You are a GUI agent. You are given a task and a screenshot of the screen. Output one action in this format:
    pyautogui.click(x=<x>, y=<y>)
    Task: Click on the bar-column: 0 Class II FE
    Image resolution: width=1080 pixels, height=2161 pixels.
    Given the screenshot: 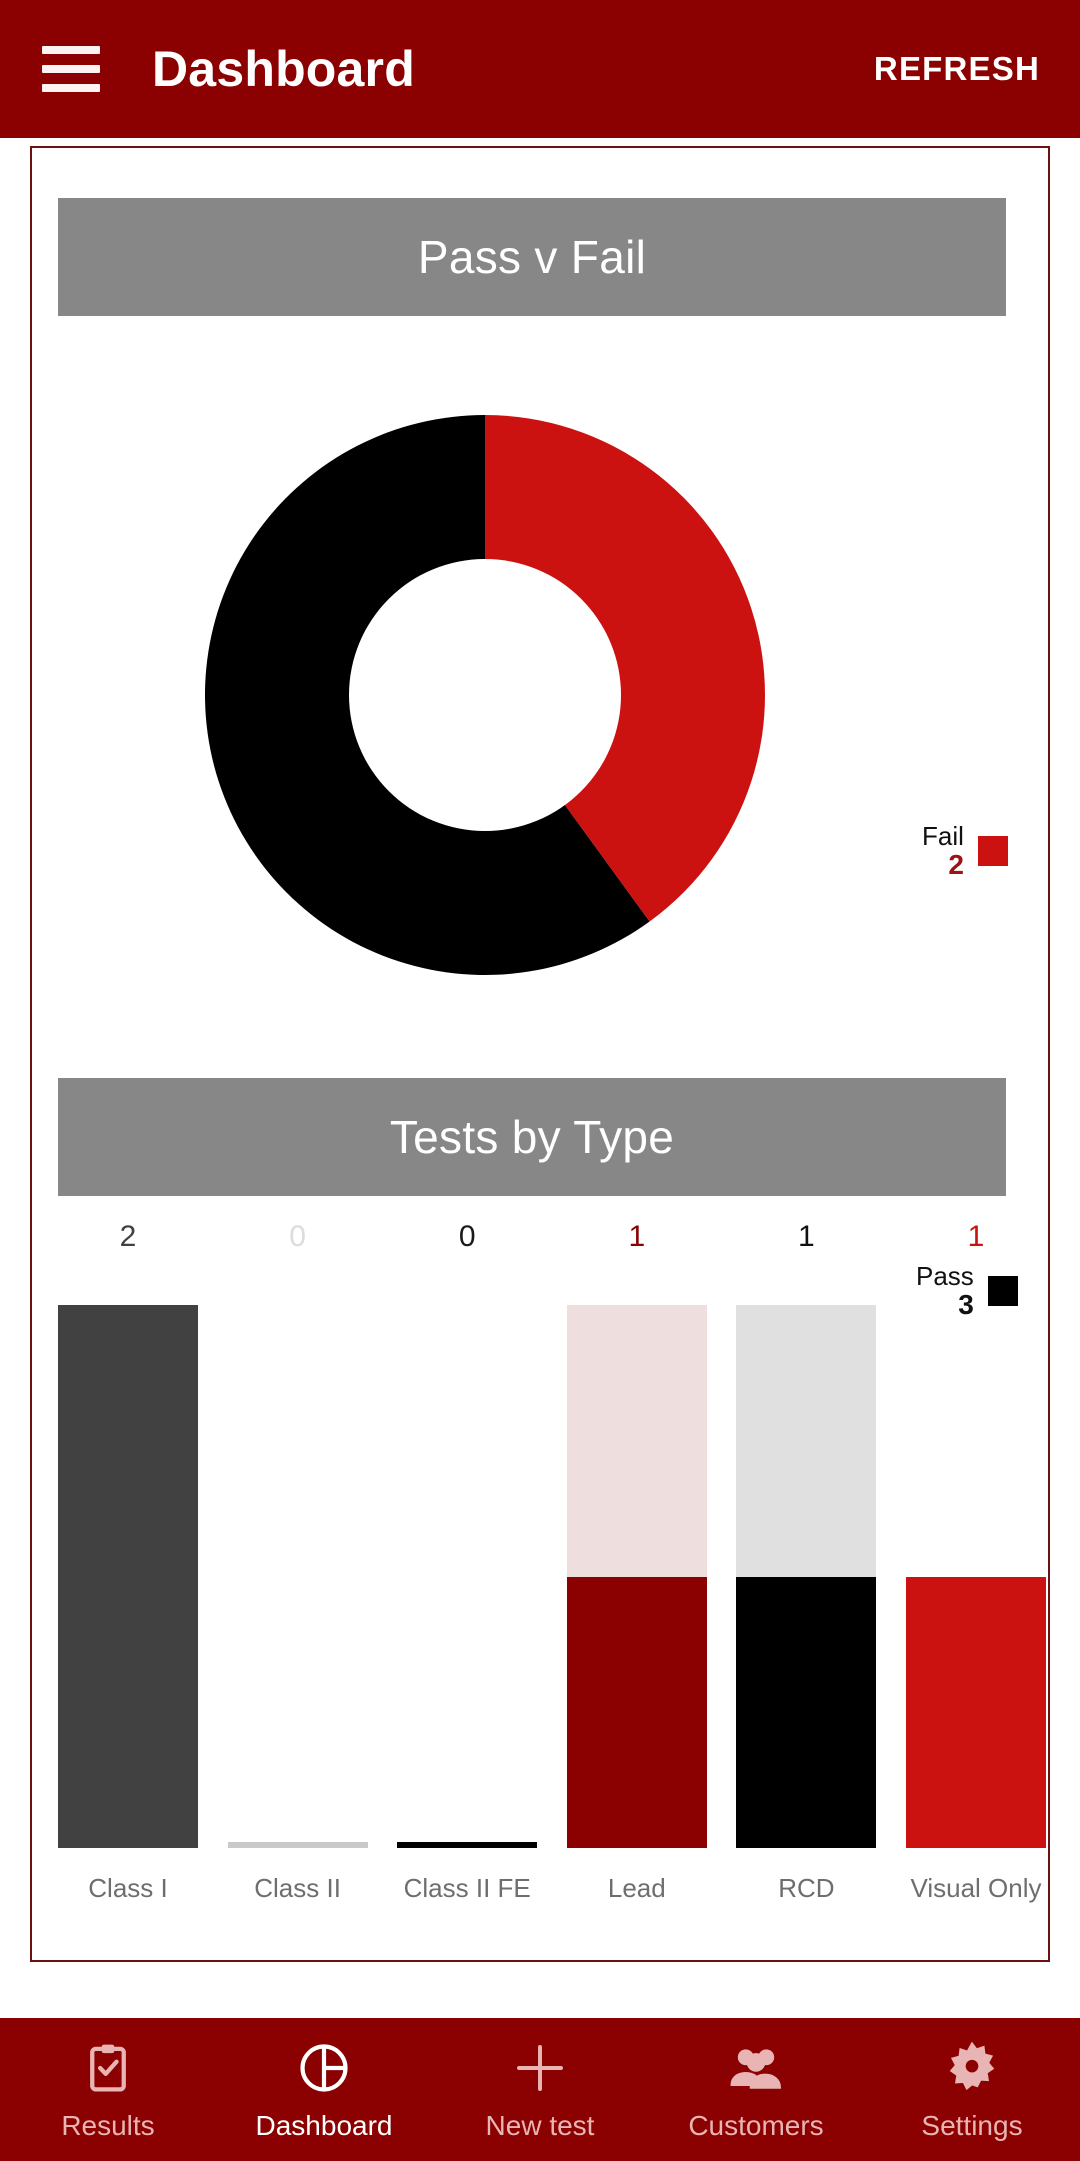 What is the action you would take?
    pyautogui.click(x=467, y=1570)
    